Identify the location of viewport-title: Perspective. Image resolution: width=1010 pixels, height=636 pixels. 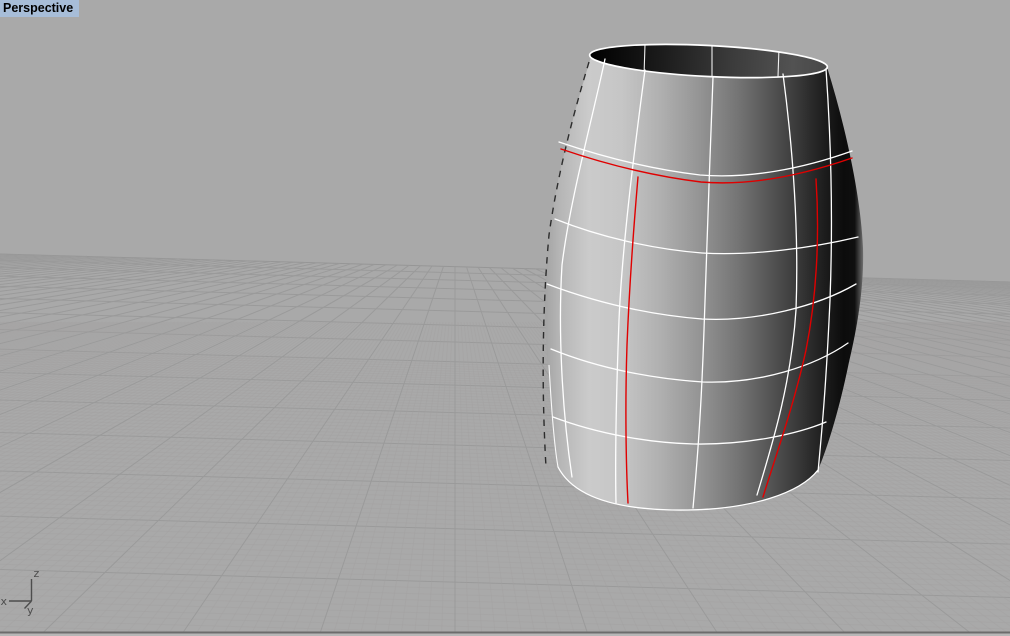
(40, 8).